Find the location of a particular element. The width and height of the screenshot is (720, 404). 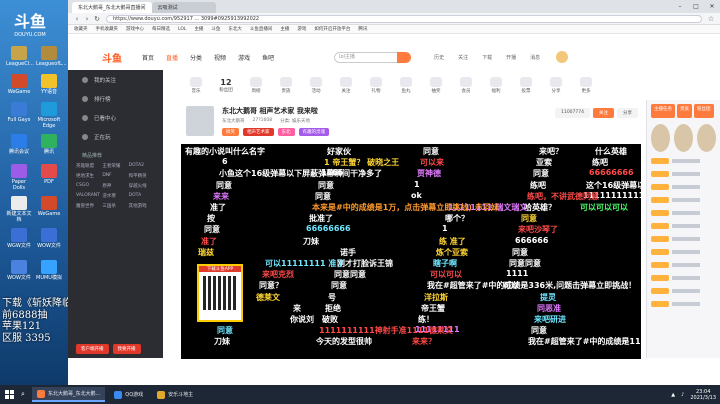

start-button is located at coordinates (9, 394).